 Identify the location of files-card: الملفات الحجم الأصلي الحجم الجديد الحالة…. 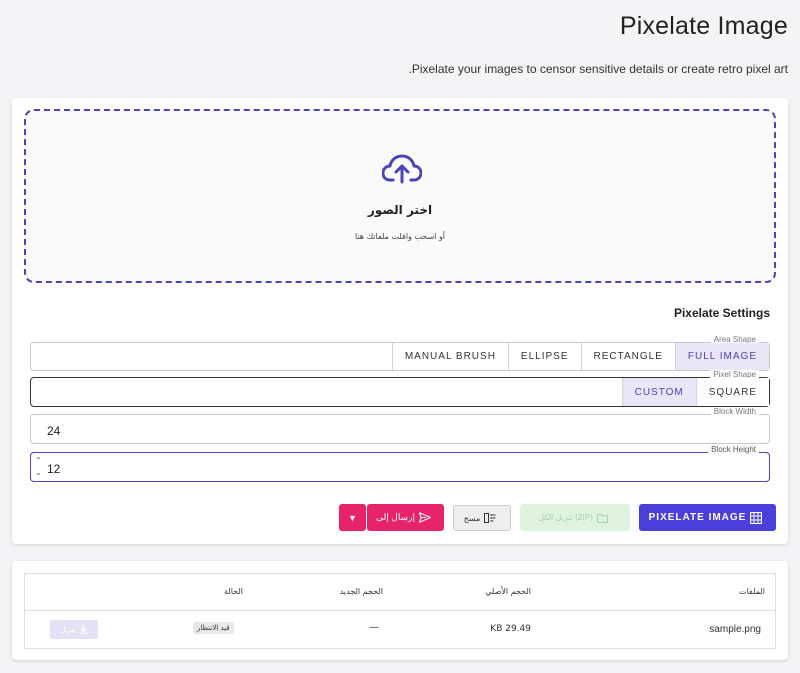
(400, 610).